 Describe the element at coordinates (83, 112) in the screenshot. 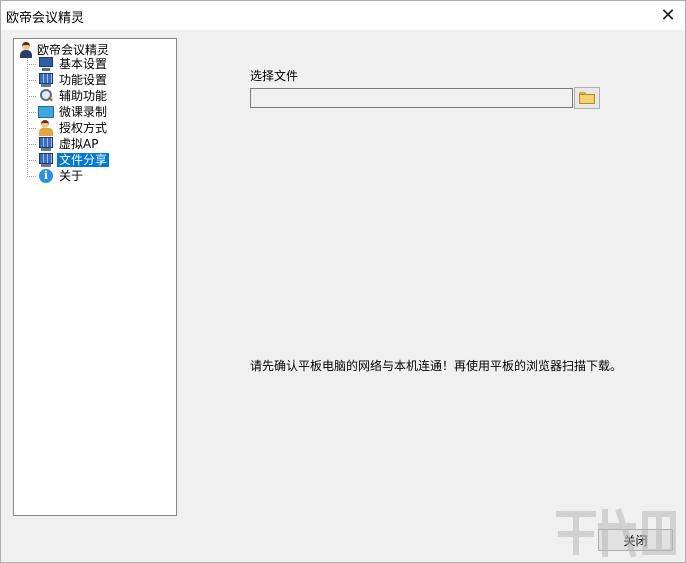

I see `tree-item-label: 微课录制` at that location.